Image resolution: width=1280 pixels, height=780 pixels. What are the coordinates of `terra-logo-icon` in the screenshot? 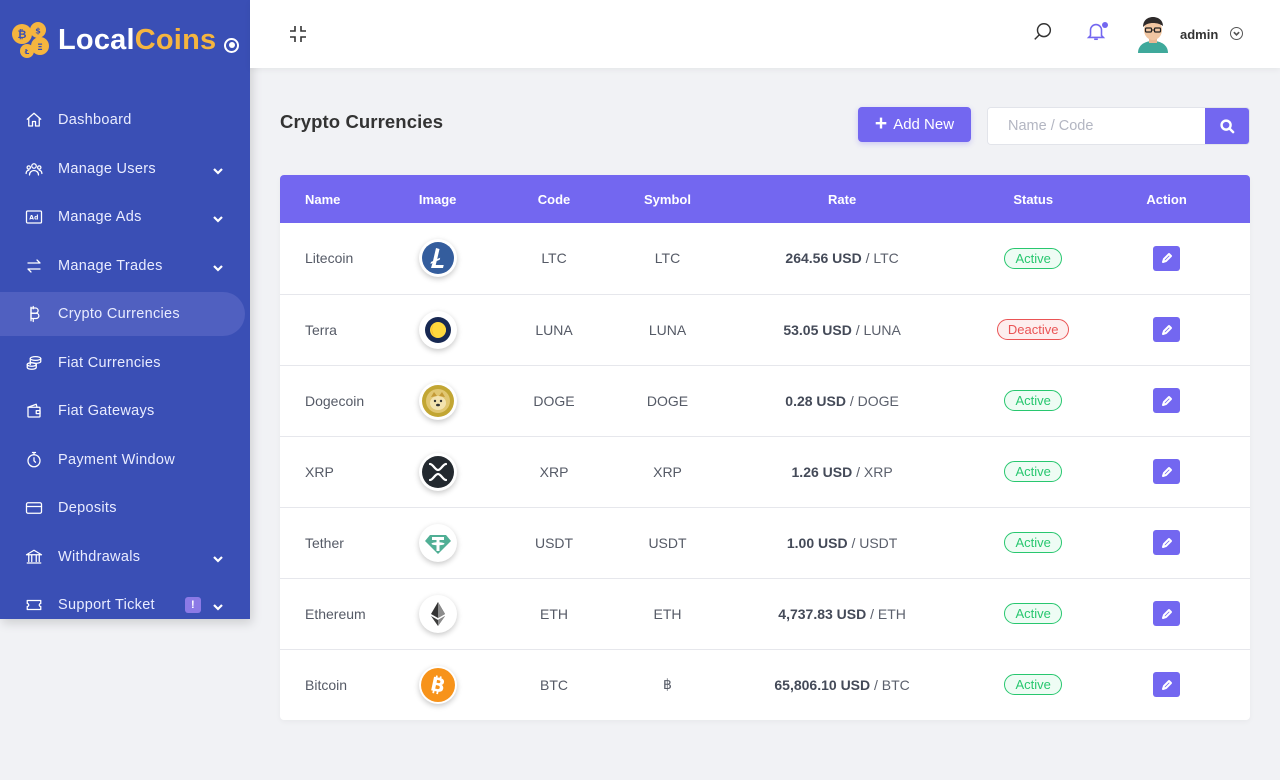 It's located at (437, 329).